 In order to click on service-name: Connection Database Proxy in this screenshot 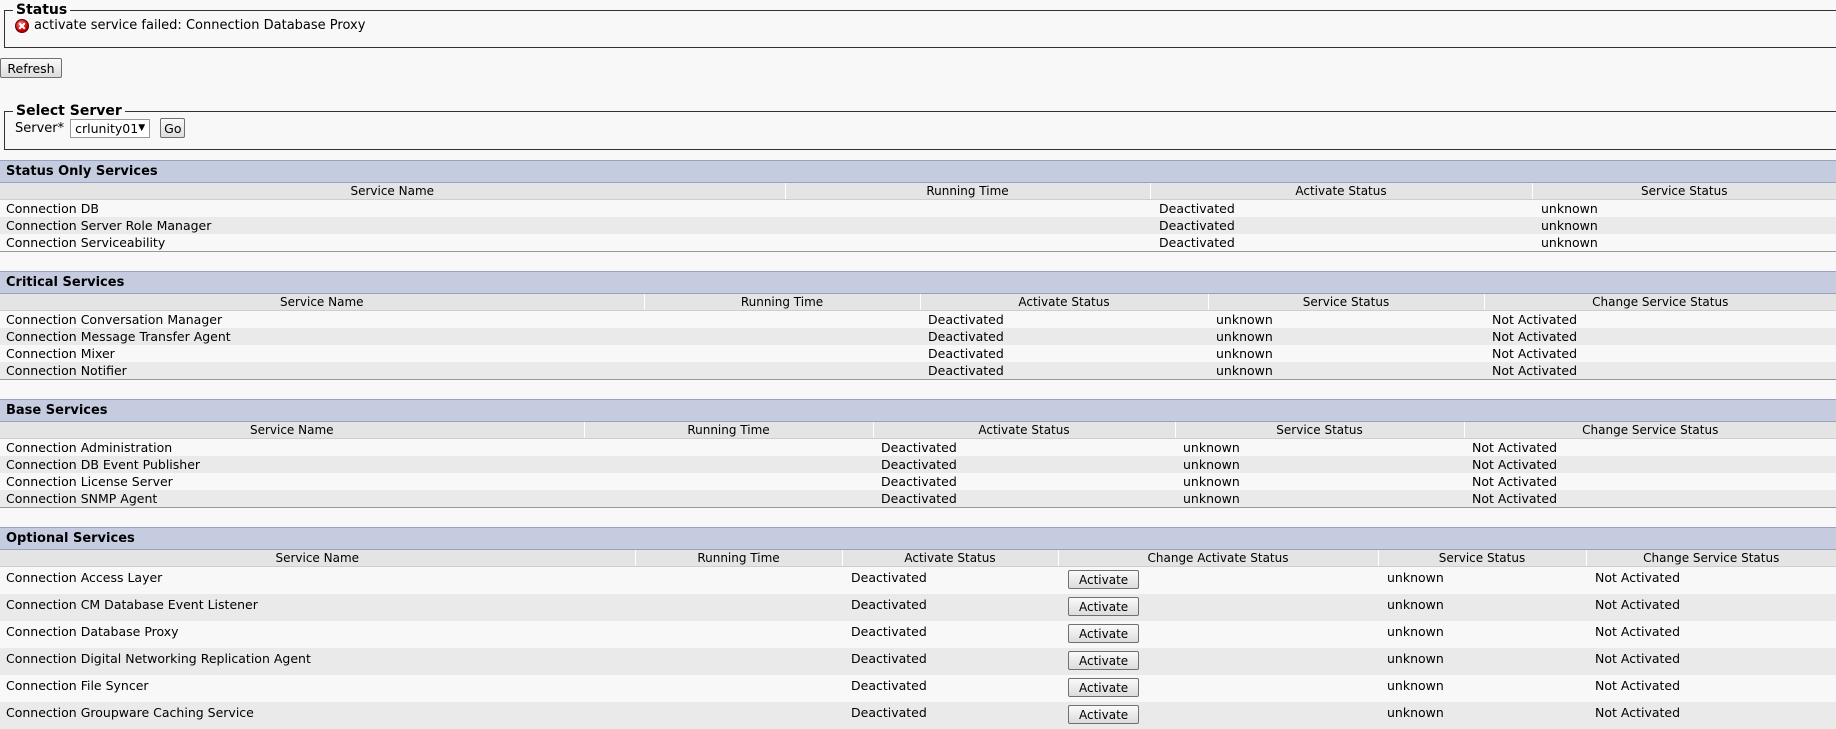, I will do `click(317, 634)`.